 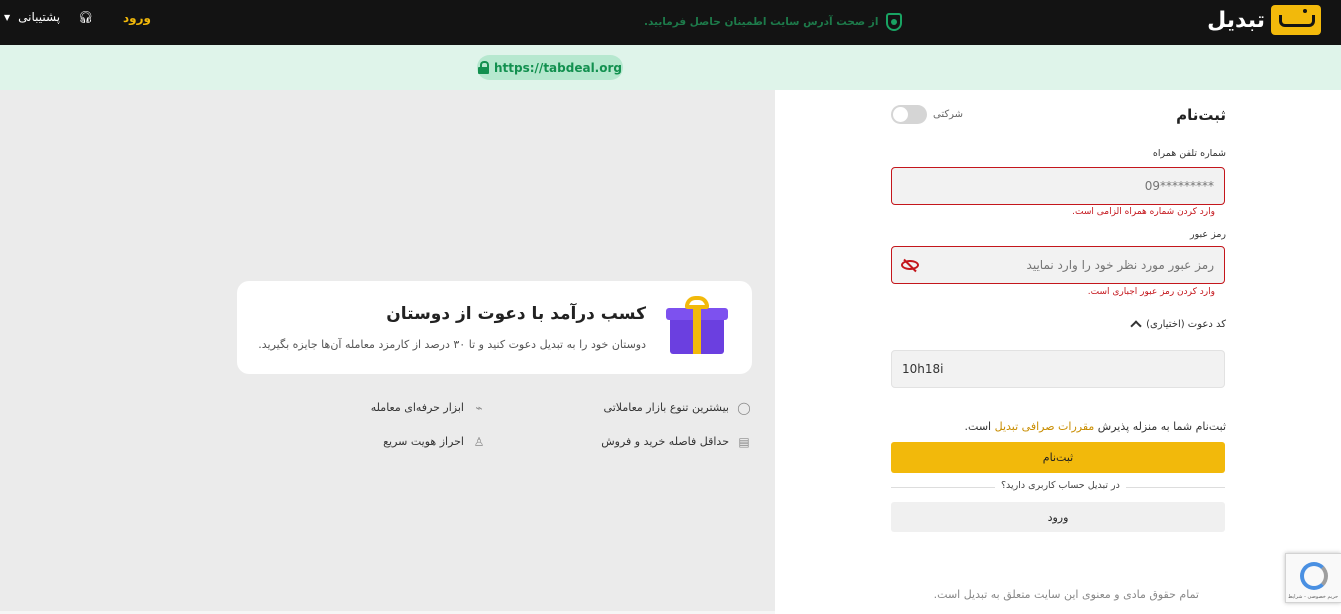 I want to click on secure-url-badge: https://tabdeal.org, so click(x=550, y=67).